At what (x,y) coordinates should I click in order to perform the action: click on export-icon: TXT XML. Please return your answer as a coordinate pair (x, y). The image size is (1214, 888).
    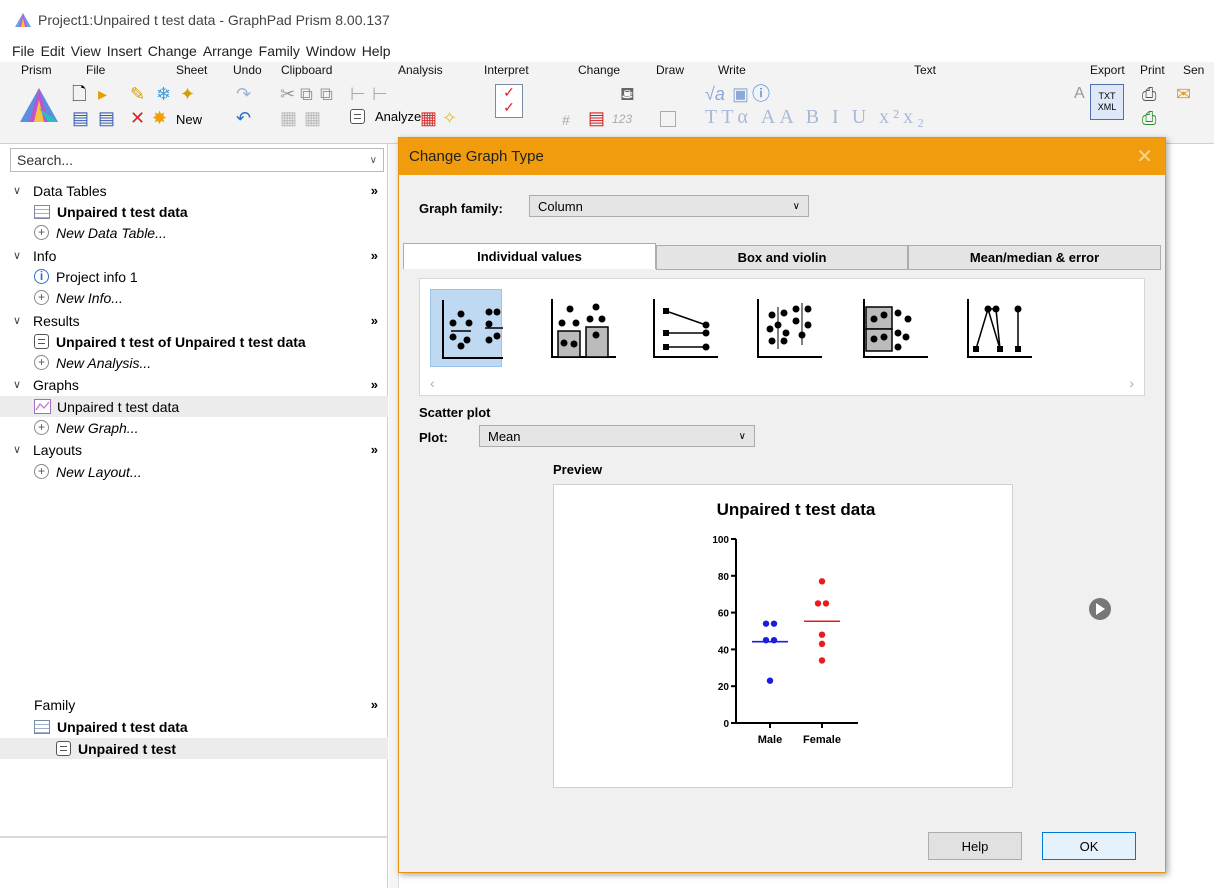
    Looking at the image, I should click on (1107, 102).